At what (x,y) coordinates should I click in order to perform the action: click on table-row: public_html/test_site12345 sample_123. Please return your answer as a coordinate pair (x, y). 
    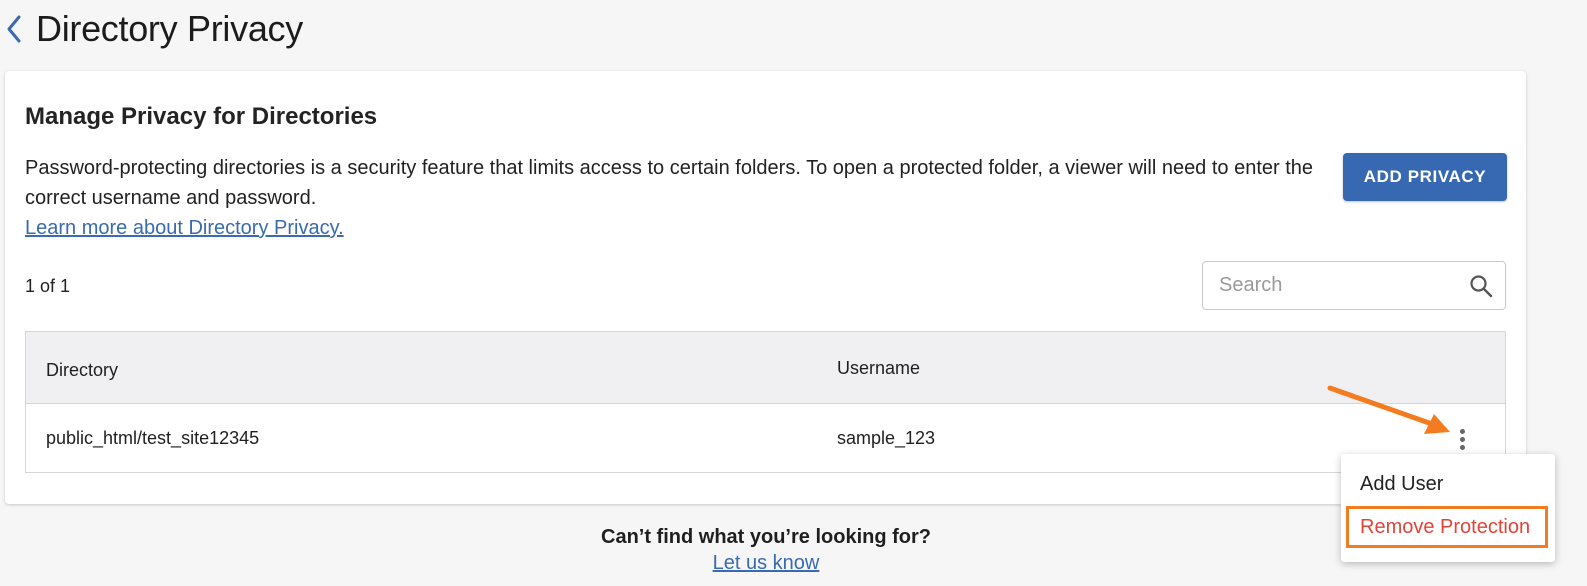
    Looking at the image, I should click on (765, 438).